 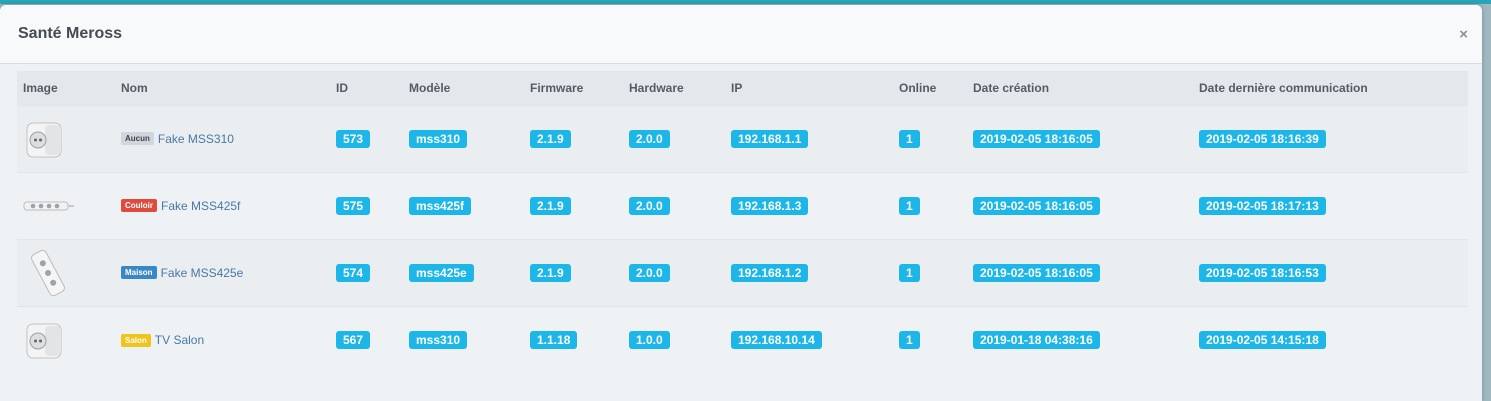 I want to click on power-strip-icon, so click(x=69, y=206).